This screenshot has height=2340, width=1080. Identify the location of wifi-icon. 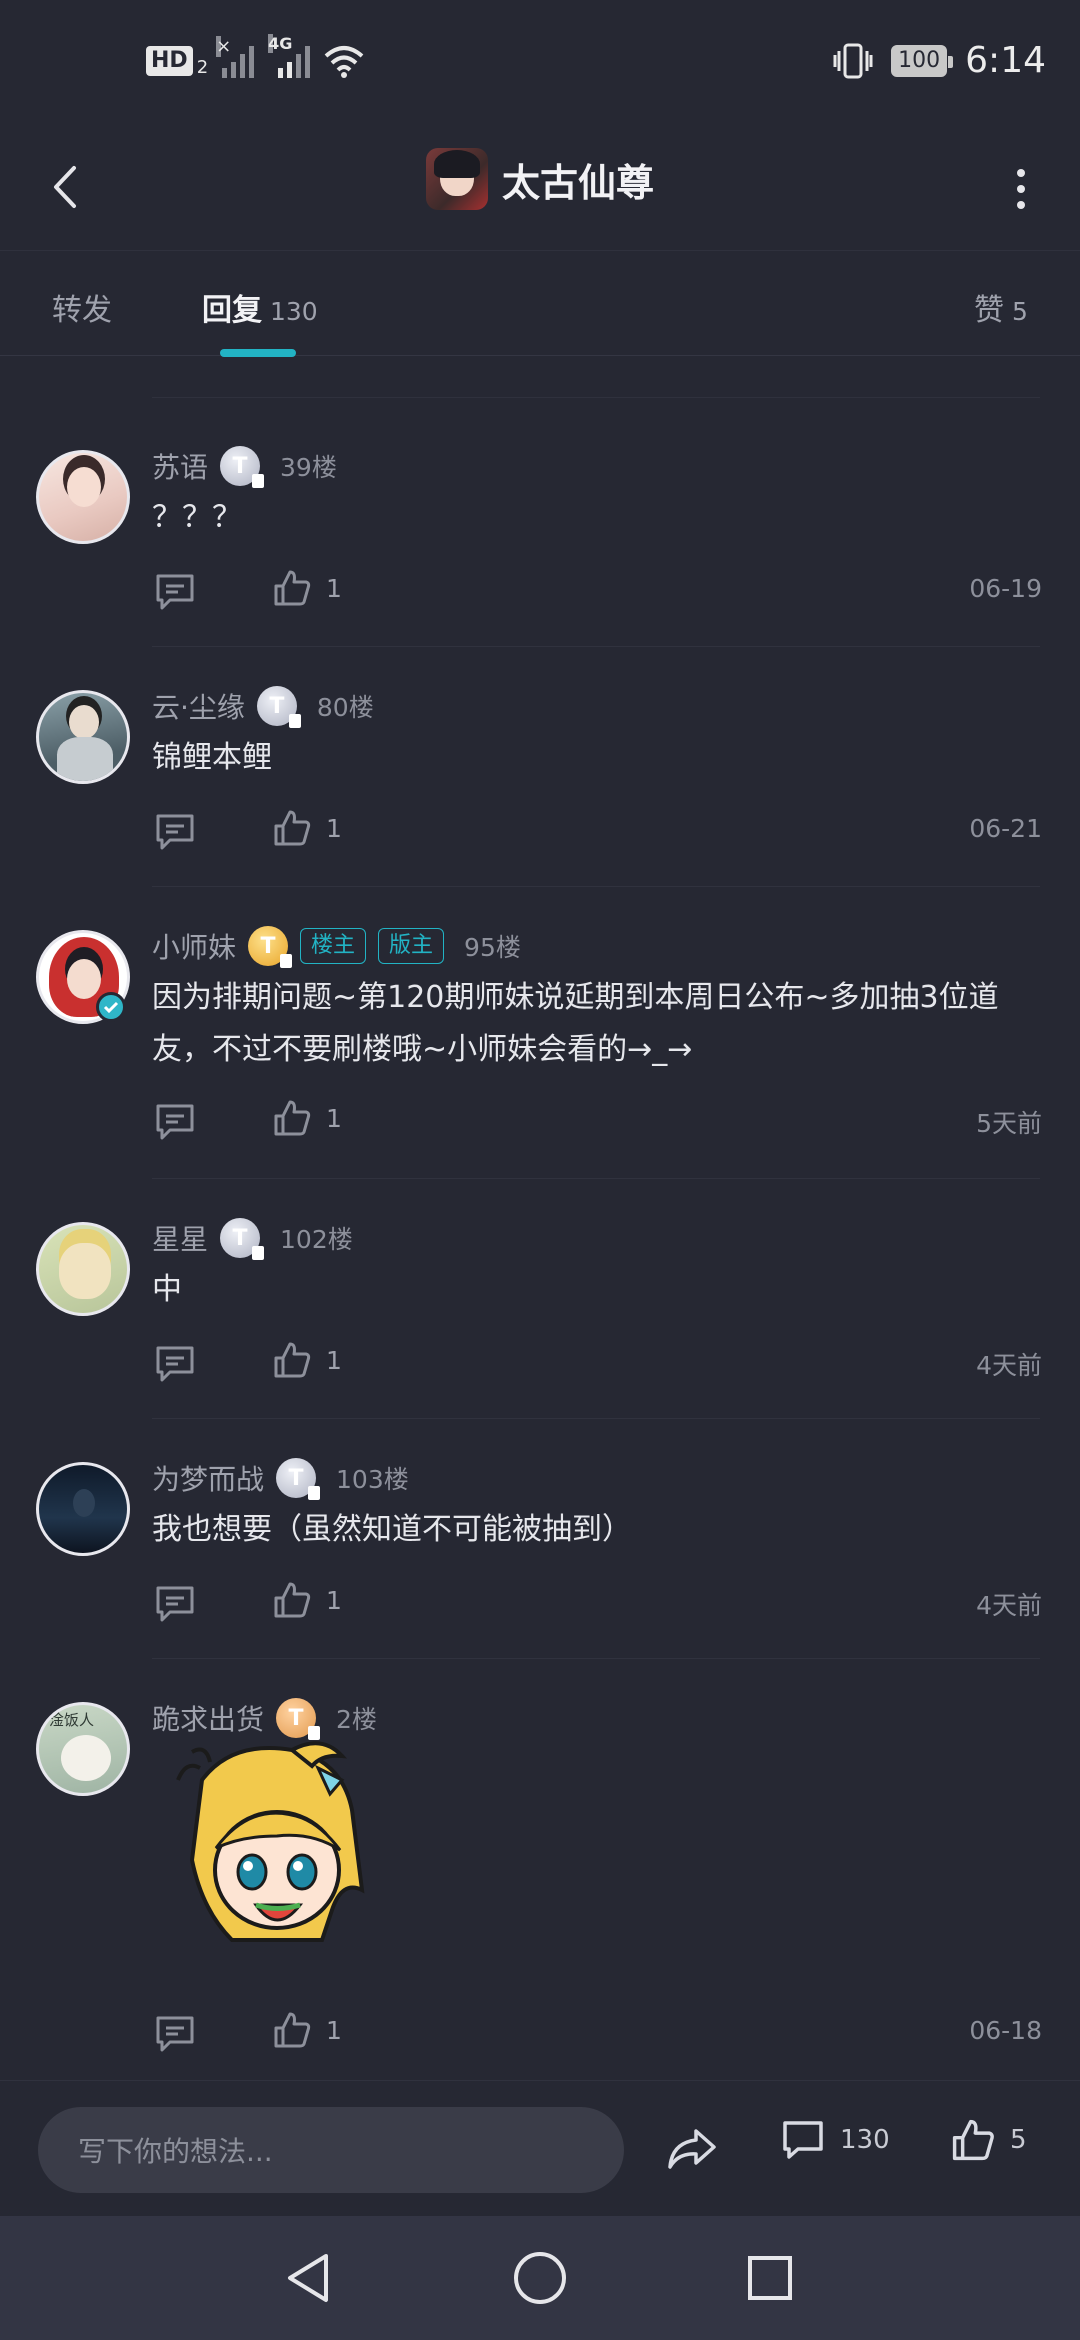
(344, 62).